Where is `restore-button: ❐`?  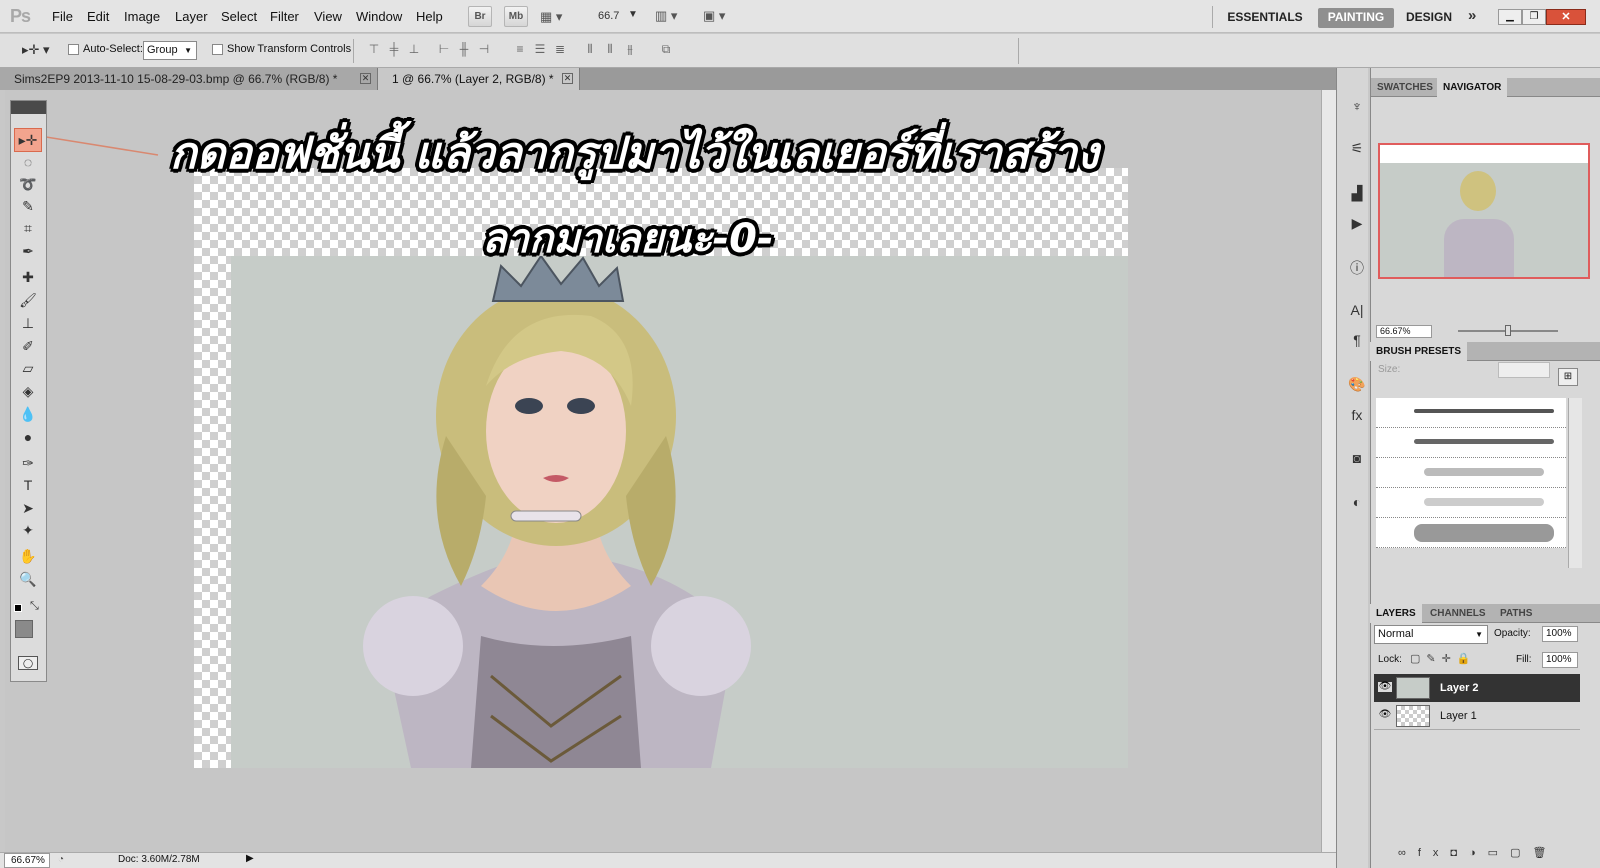
restore-button: ❐ is located at coordinates (1534, 17).